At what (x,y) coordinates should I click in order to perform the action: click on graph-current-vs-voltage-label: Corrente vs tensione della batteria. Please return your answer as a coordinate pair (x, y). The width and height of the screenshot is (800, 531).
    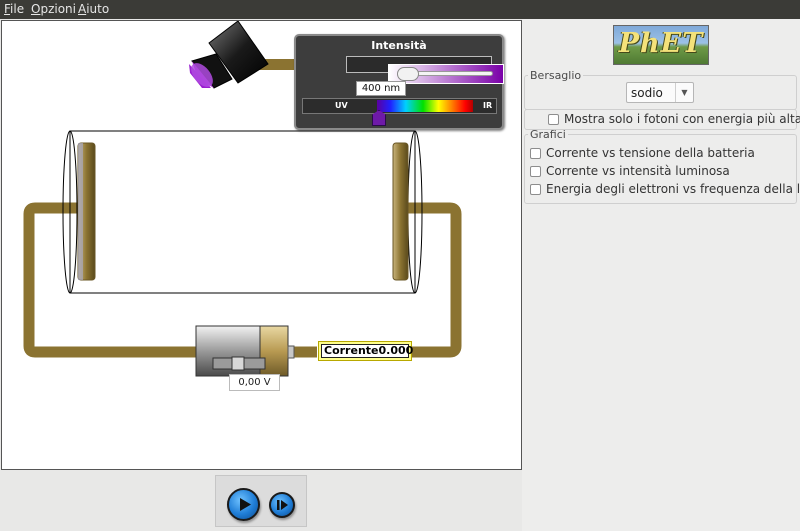
    Looking at the image, I should click on (650, 153).